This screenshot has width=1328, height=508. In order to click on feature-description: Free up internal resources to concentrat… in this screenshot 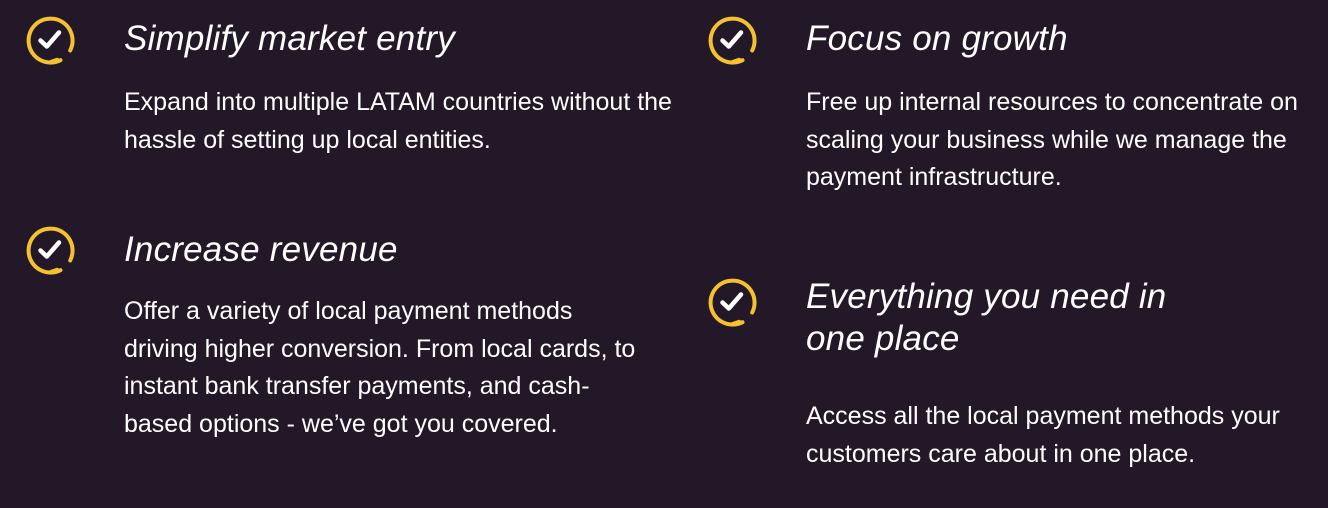, I will do `click(1052, 139)`.